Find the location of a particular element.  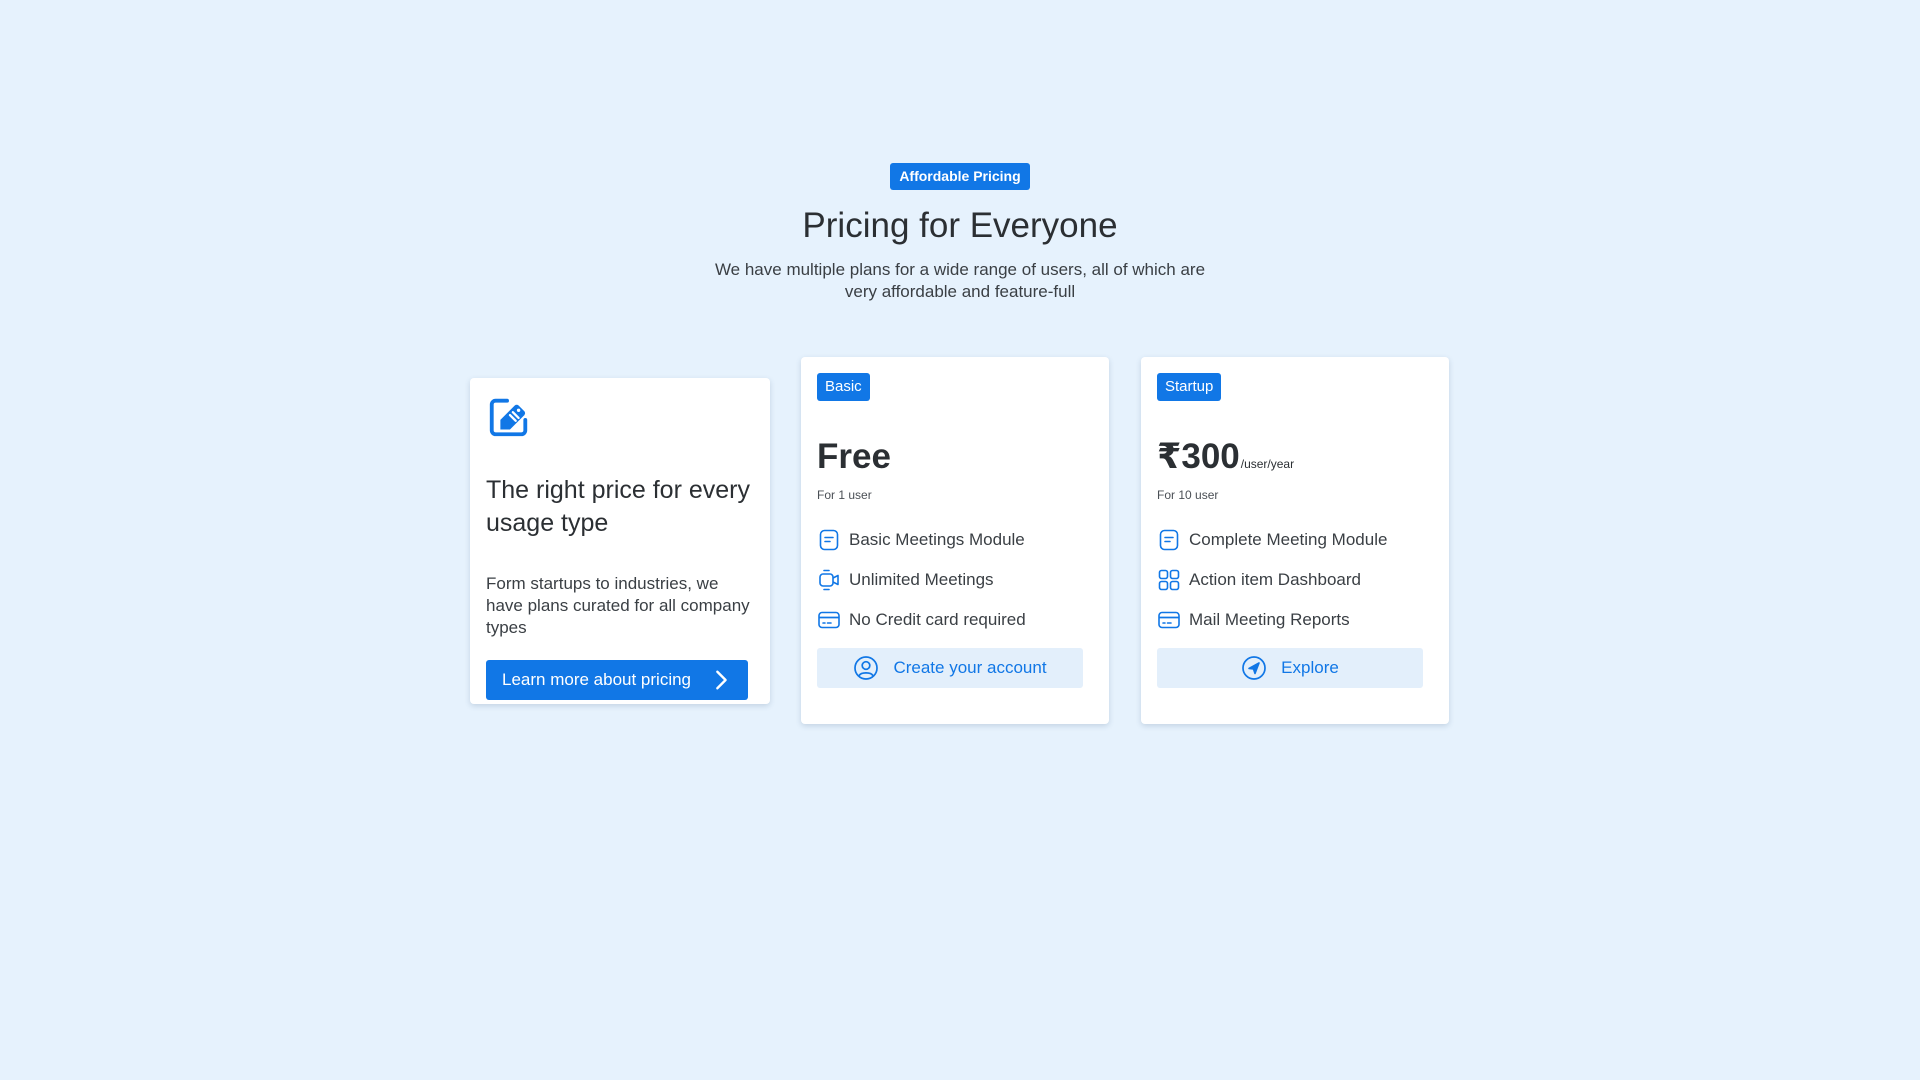

feature-item: Unlimited Meetings is located at coordinates (955, 580).